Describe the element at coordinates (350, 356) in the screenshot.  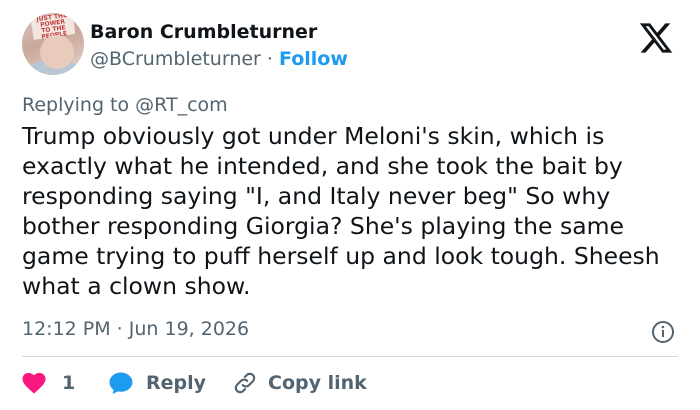
I see `divider` at that location.